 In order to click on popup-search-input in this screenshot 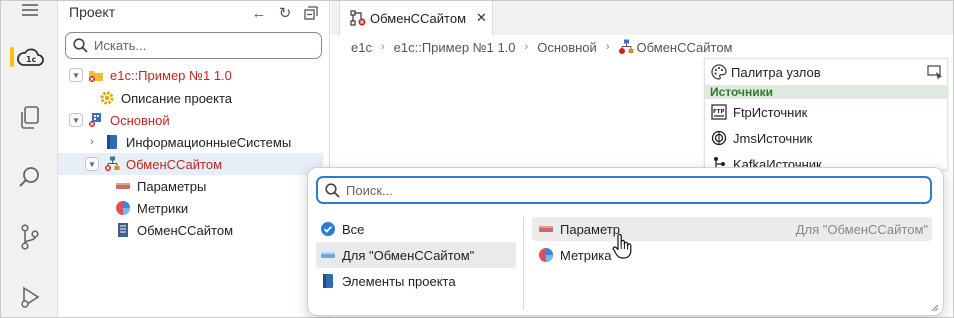, I will do `click(626, 190)`.